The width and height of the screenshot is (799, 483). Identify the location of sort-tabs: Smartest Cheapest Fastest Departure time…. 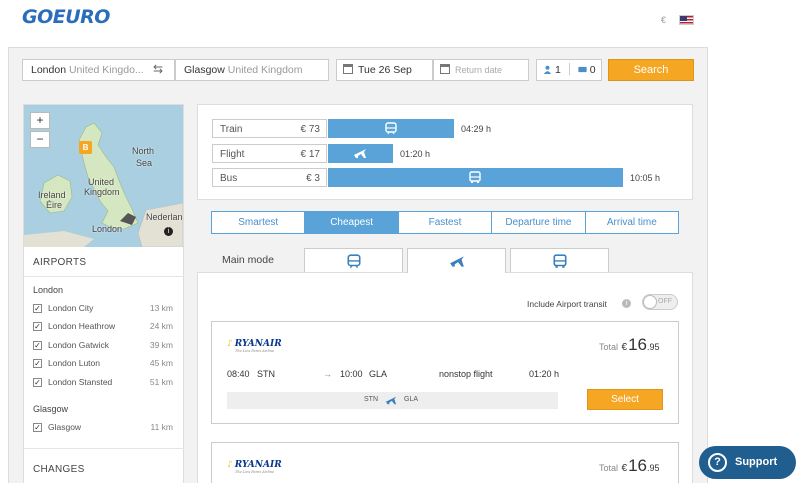
(445, 222).